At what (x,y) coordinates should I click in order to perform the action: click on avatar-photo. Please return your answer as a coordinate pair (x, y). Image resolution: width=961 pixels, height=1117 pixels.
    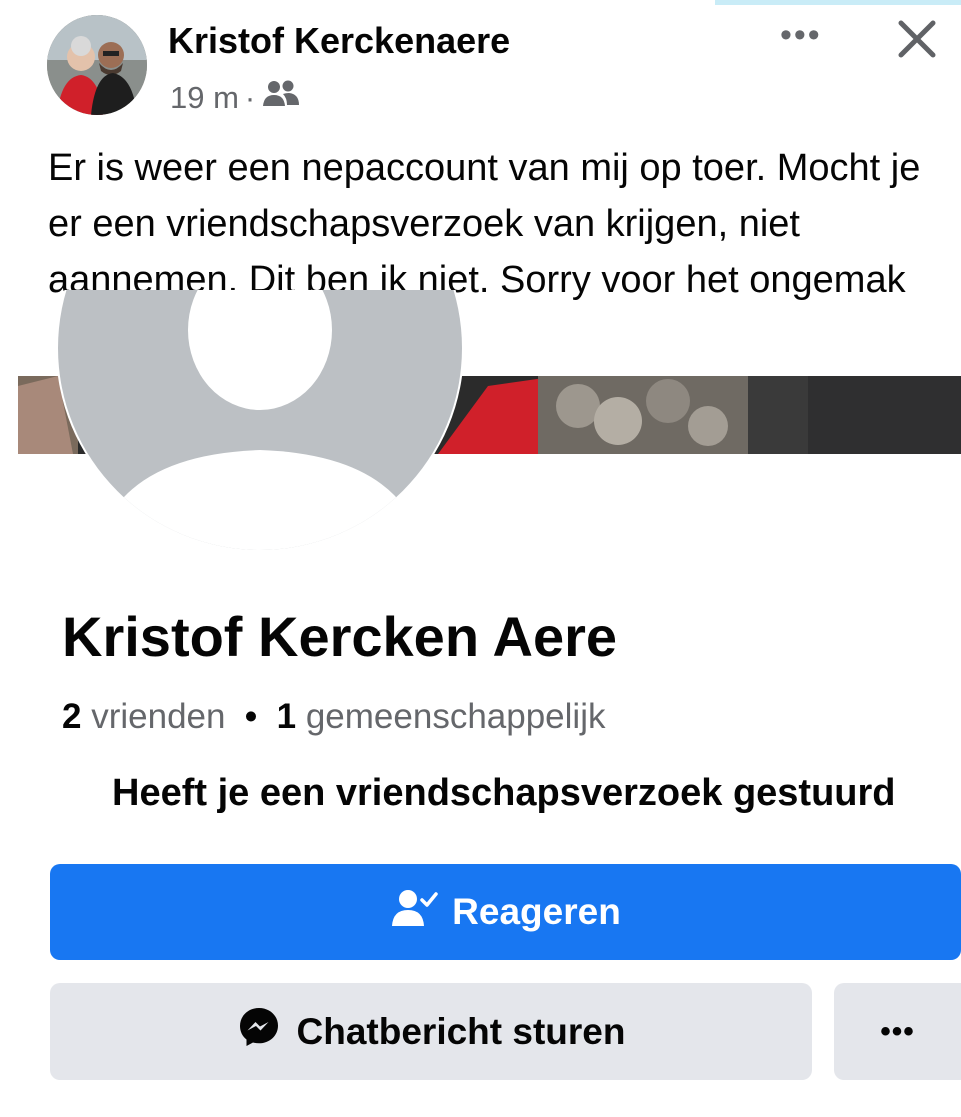
    Looking at the image, I should click on (97, 65).